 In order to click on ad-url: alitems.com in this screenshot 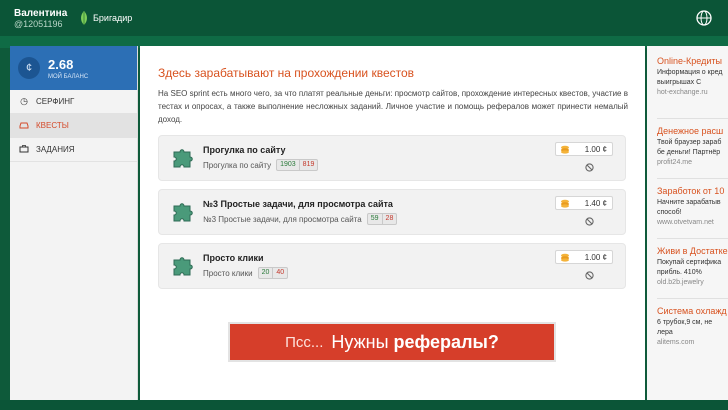, I will do `click(692, 343)`.